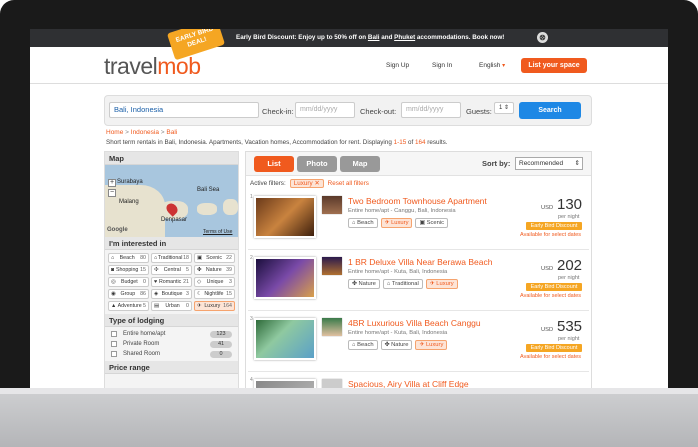 The height and width of the screenshot is (447, 698). I want to click on interest-tag-nightlife: ☾ Nightlife 15, so click(214, 294).